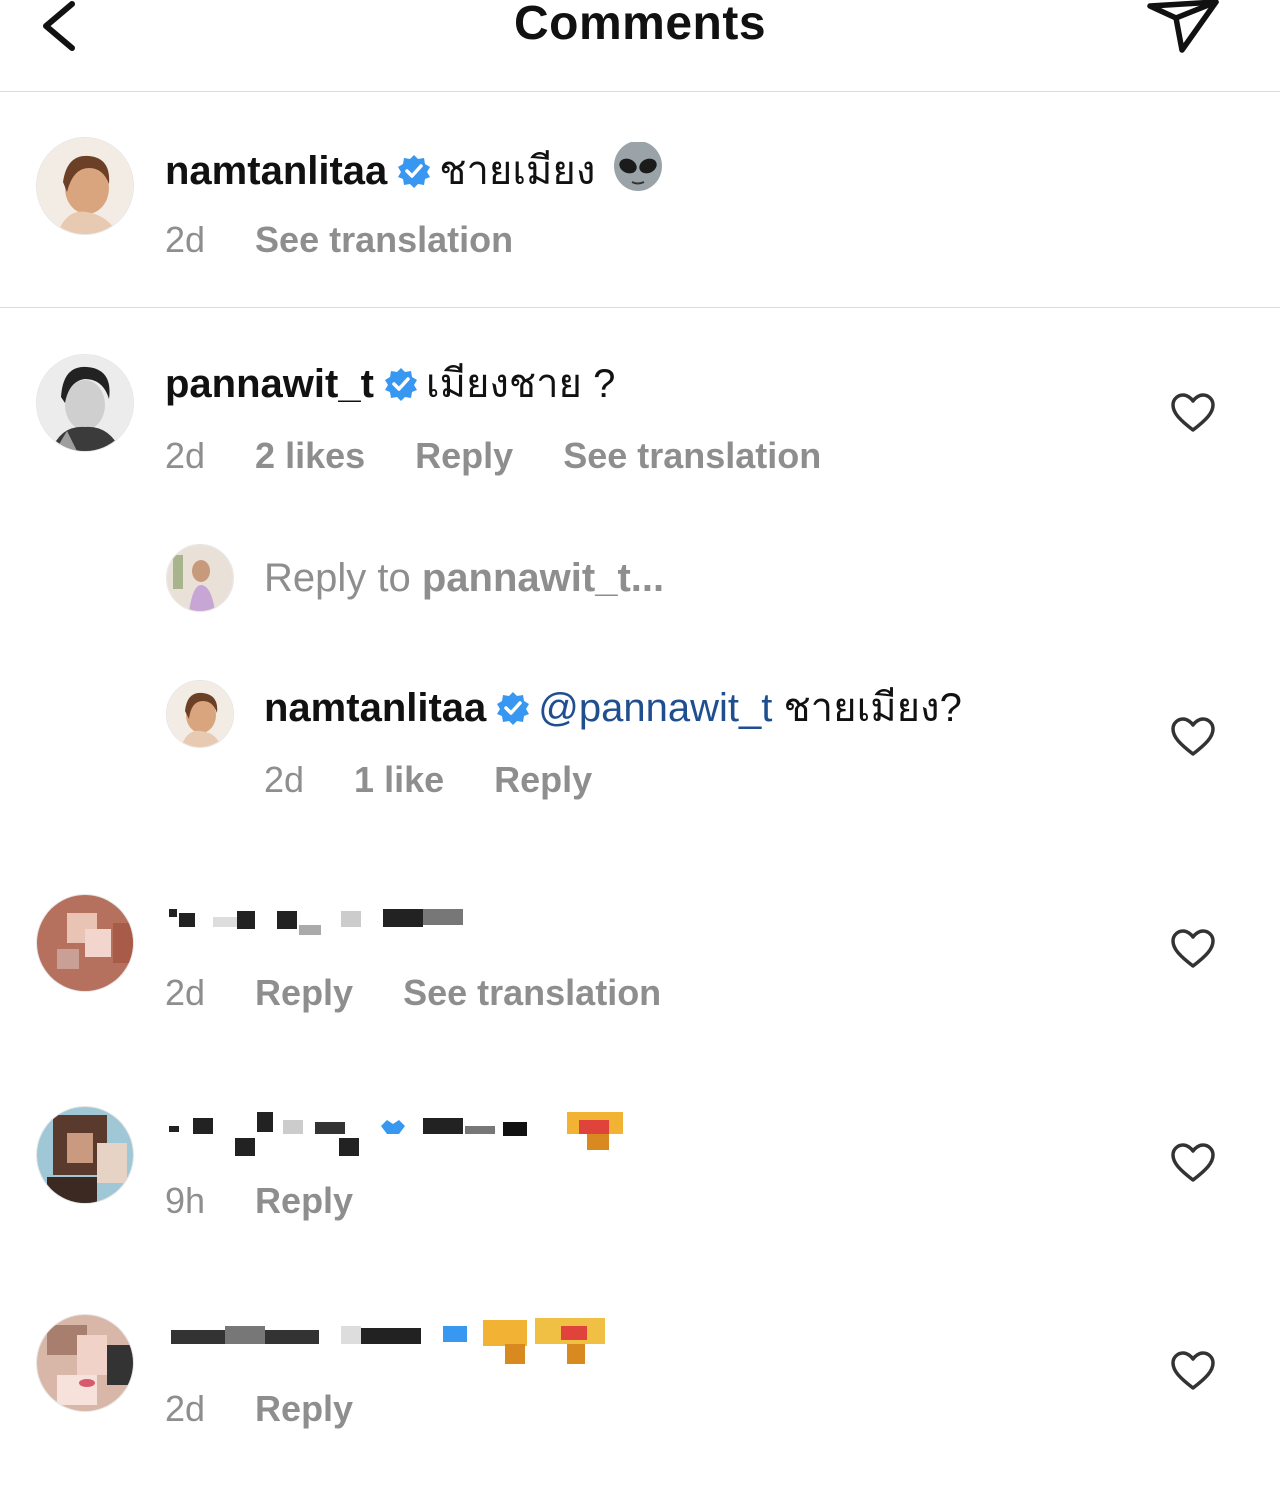 This screenshot has height=1497, width=1280. I want to click on header-bar: Comments, so click(640, 46).